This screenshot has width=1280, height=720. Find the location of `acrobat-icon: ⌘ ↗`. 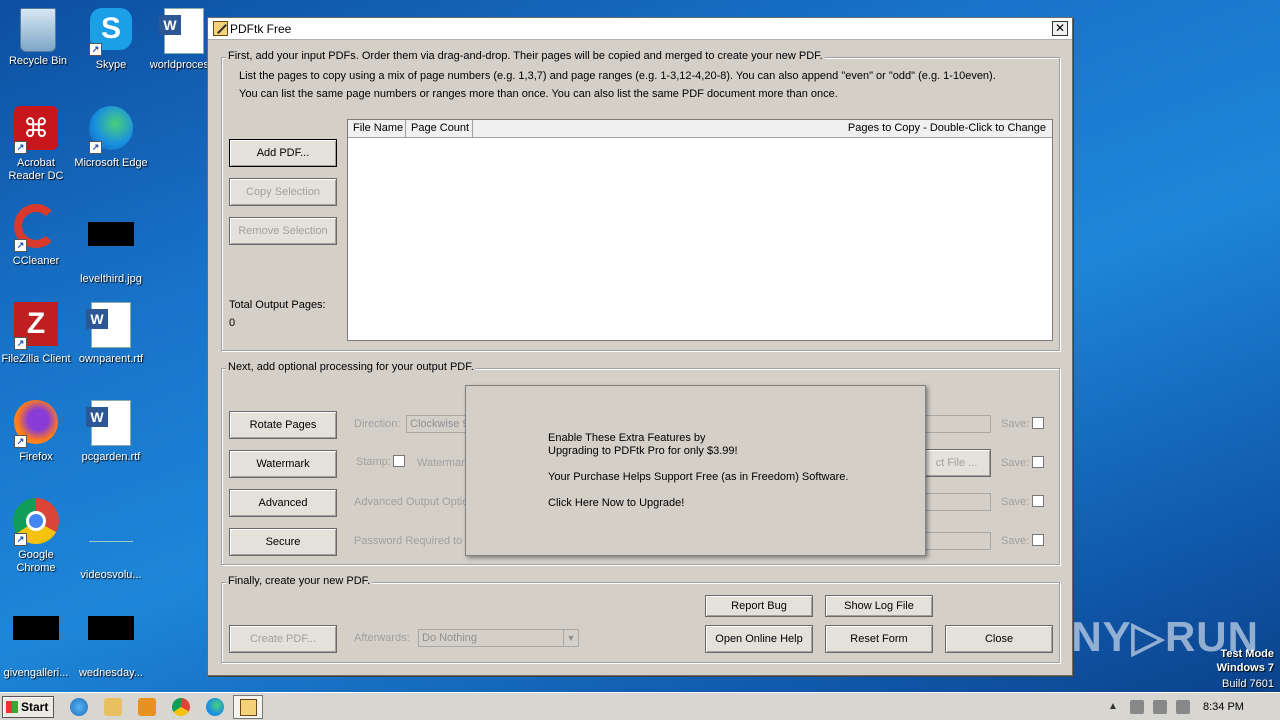

acrobat-icon: ⌘ ↗ is located at coordinates (36, 130).